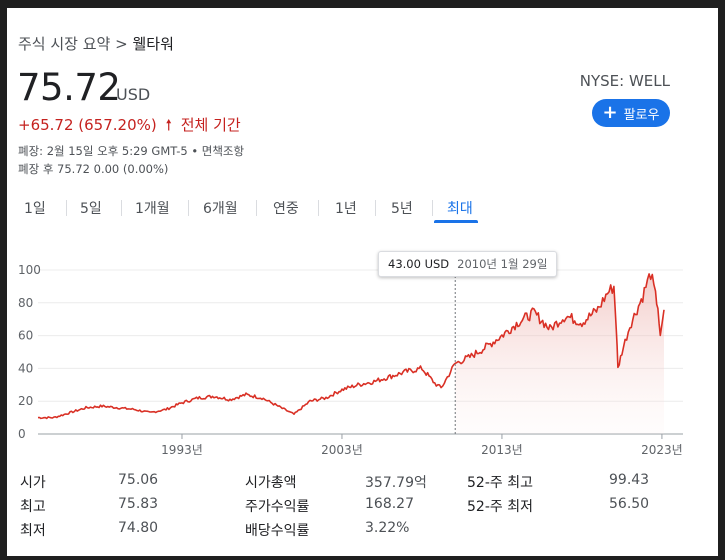 This screenshot has width=725, height=560. Describe the element at coordinates (168, 125) in the screenshot. I see `arrow-up-icon: 🠕` at that location.